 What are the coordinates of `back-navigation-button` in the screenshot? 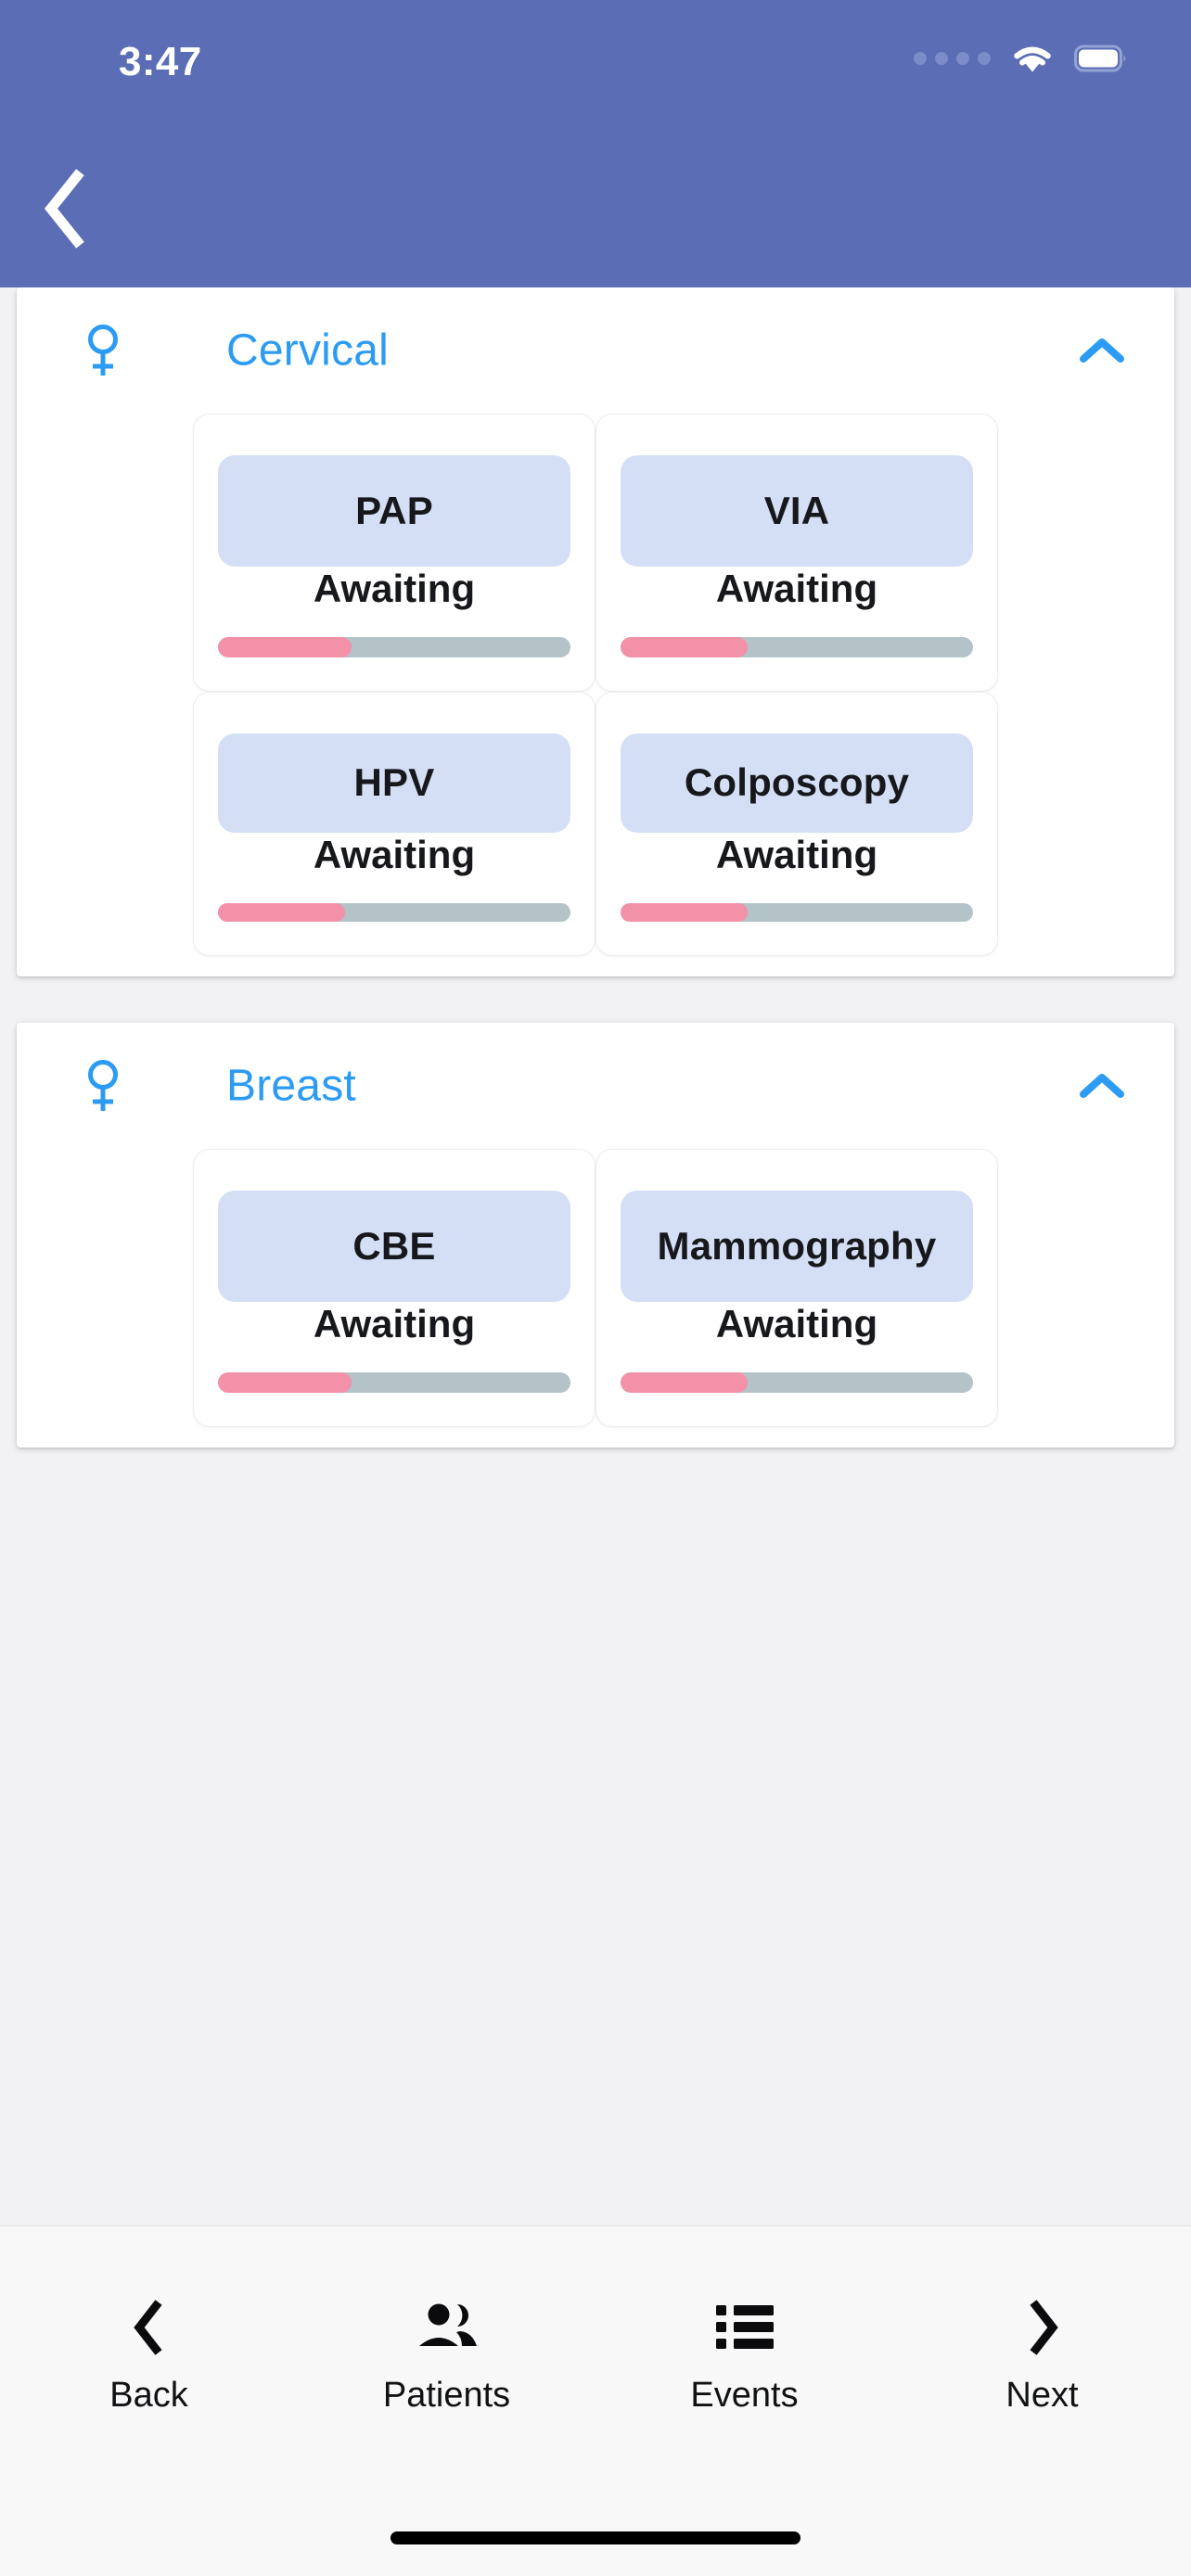 It's located at (64, 208).